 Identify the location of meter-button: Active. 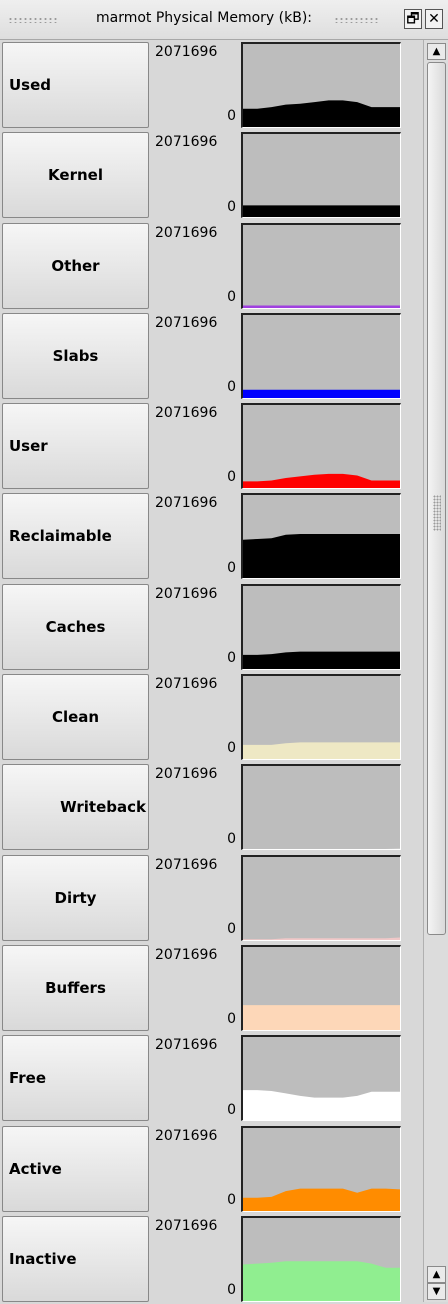
(75, 1168).